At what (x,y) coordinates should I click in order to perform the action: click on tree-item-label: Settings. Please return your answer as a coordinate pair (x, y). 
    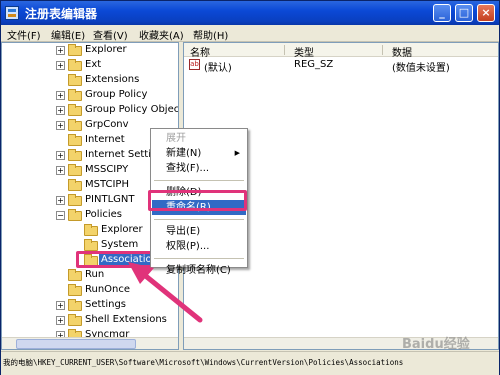
    Looking at the image, I should click on (106, 304).